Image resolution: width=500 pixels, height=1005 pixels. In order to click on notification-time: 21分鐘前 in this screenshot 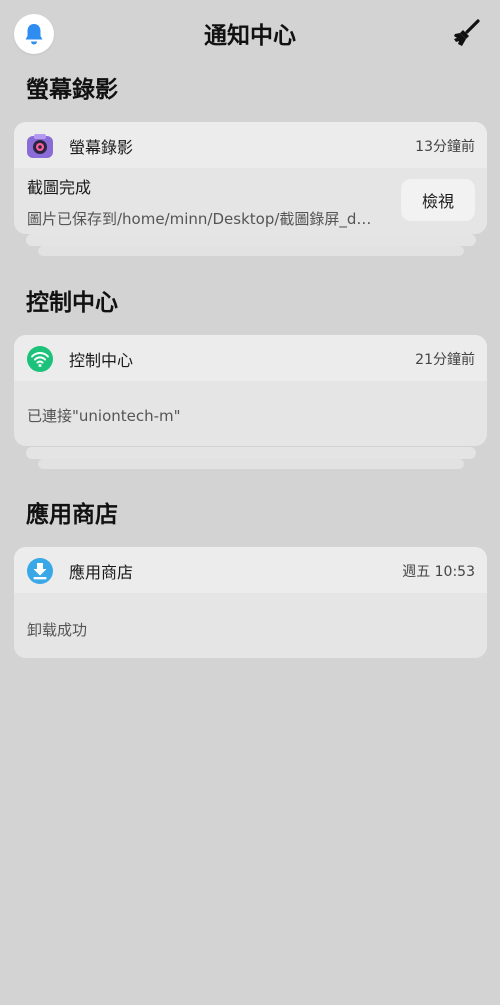, I will do `click(445, 360)`.